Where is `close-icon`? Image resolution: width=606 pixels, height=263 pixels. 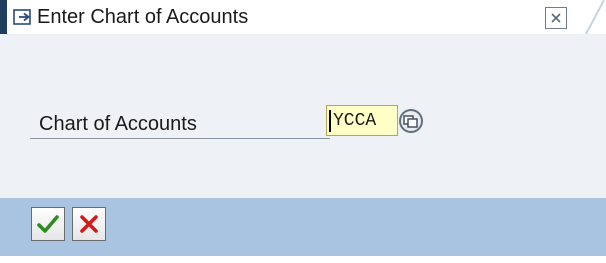
close-icon is located at coordinates (556, 18).